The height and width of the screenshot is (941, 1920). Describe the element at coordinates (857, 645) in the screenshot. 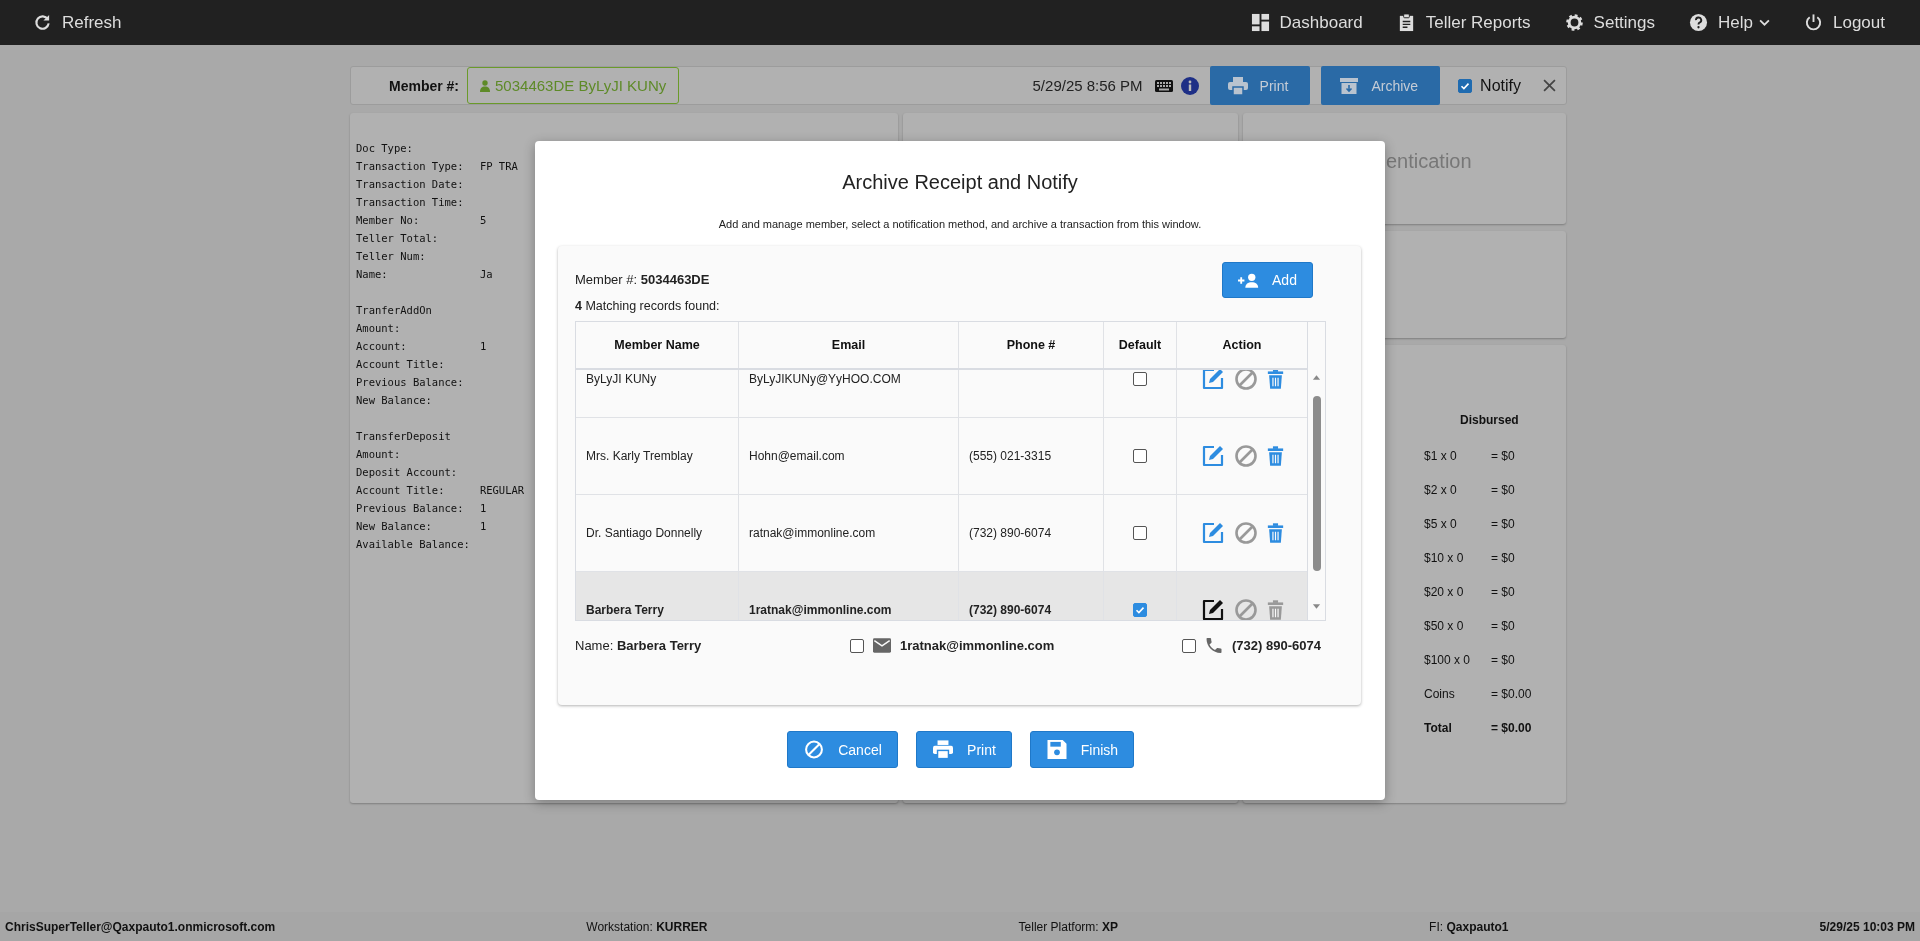

I see `email-checkbox` at that location.